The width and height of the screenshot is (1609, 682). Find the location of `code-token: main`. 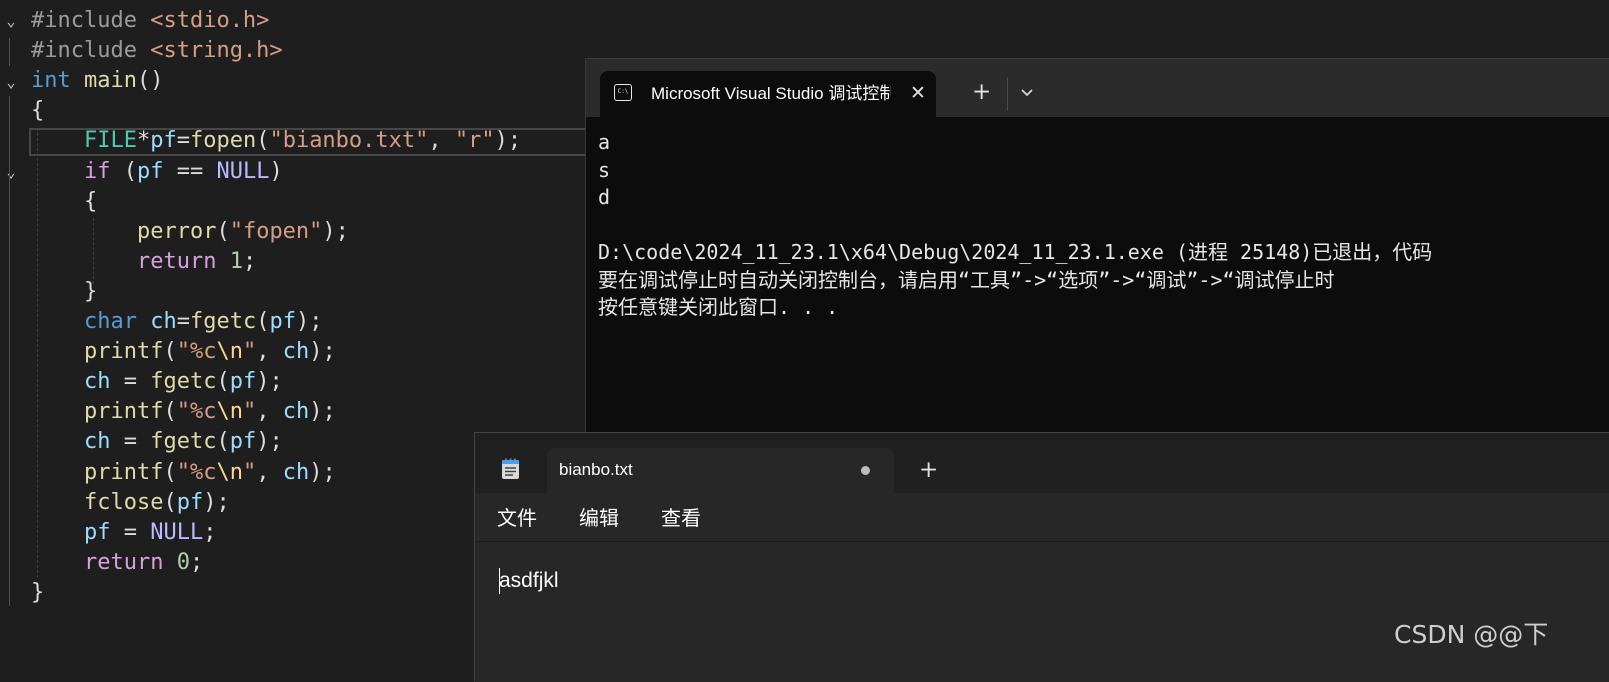

code-token: main is located at coordinates (110, 81).